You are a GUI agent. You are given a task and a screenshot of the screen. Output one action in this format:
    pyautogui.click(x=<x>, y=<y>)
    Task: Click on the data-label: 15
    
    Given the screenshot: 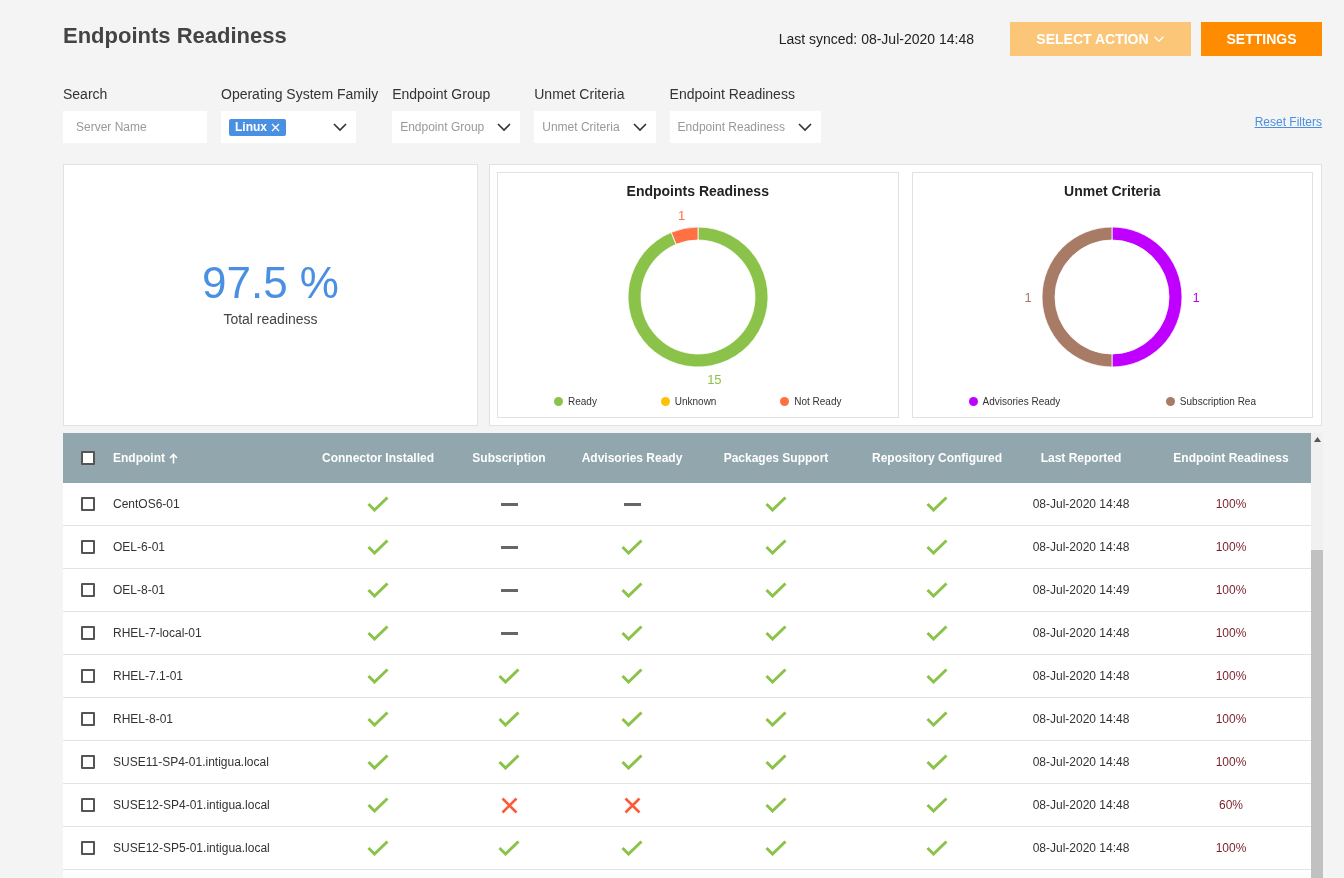 What is the action you would take?
    pyautogui.click(x=714, y=380)
    